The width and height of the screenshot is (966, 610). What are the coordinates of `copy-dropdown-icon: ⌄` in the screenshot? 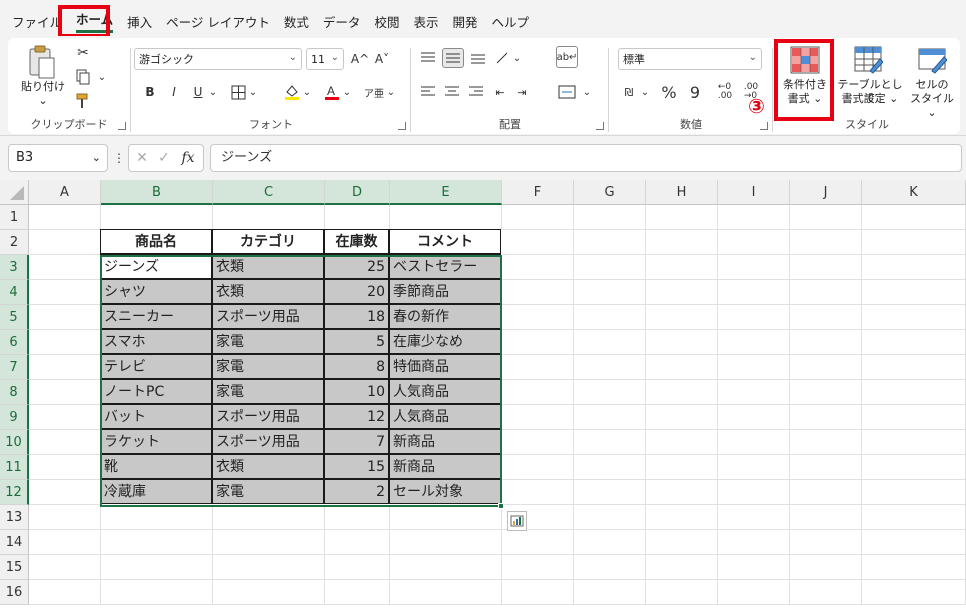 It's located at (102, 77).